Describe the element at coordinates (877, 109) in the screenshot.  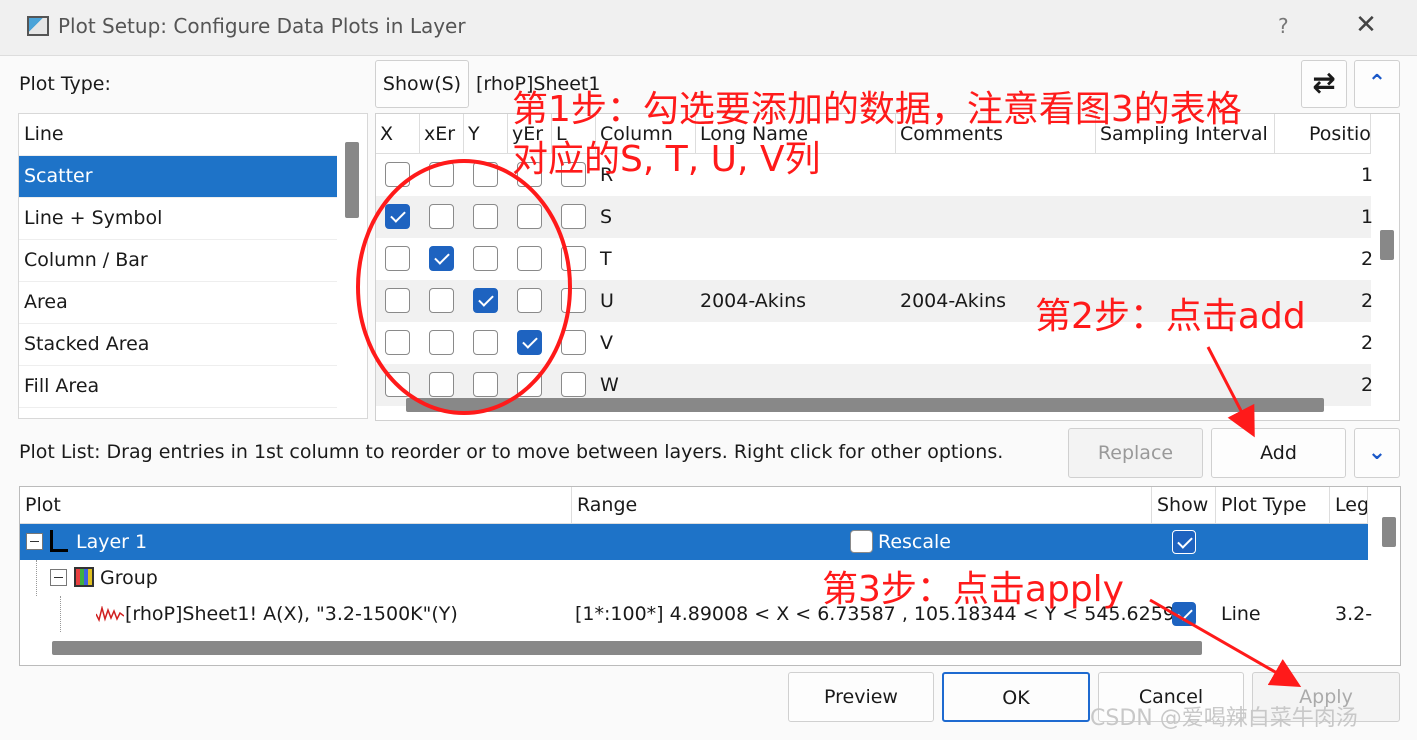
I see `annotation-step1-line1: 第1步：勾选要添加的数据，注意看图3的表格` at that location.